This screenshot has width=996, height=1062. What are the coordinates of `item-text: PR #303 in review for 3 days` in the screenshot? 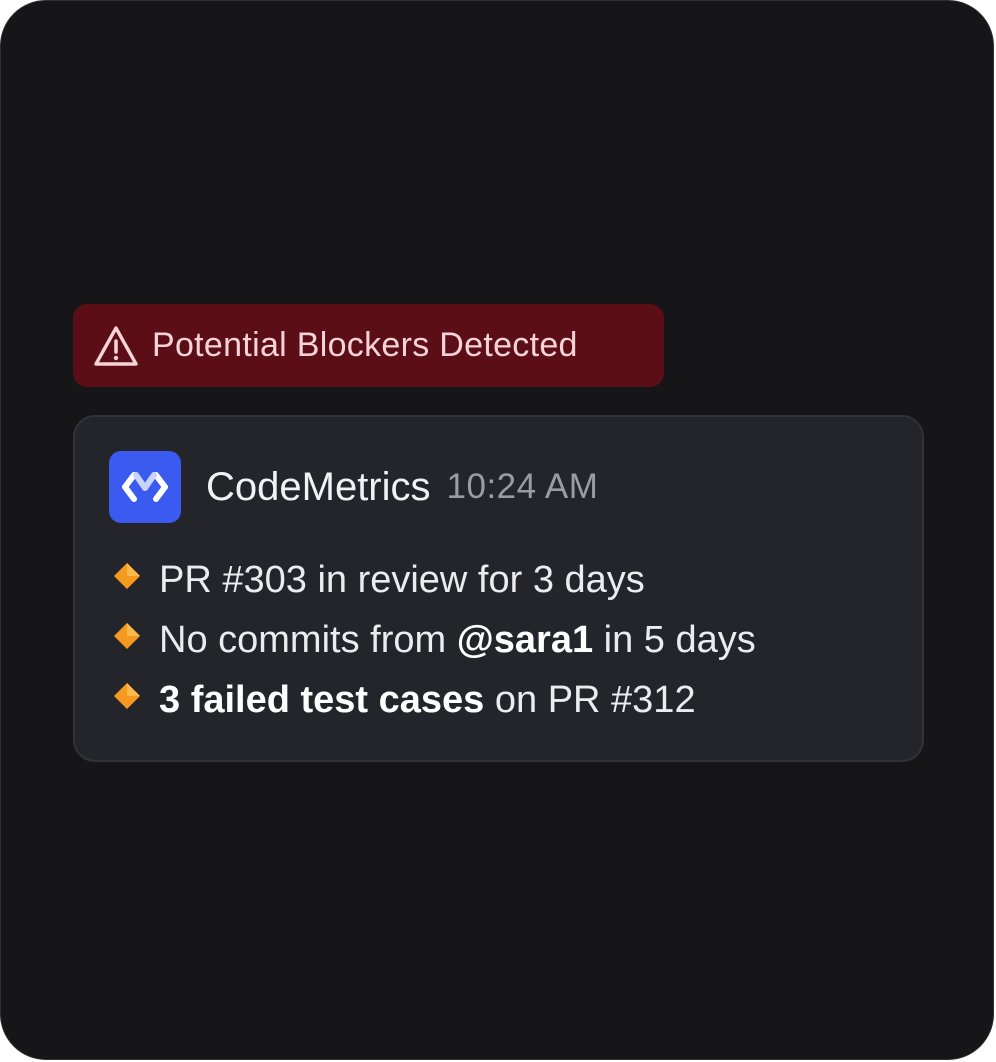 It's located at (402, 579).